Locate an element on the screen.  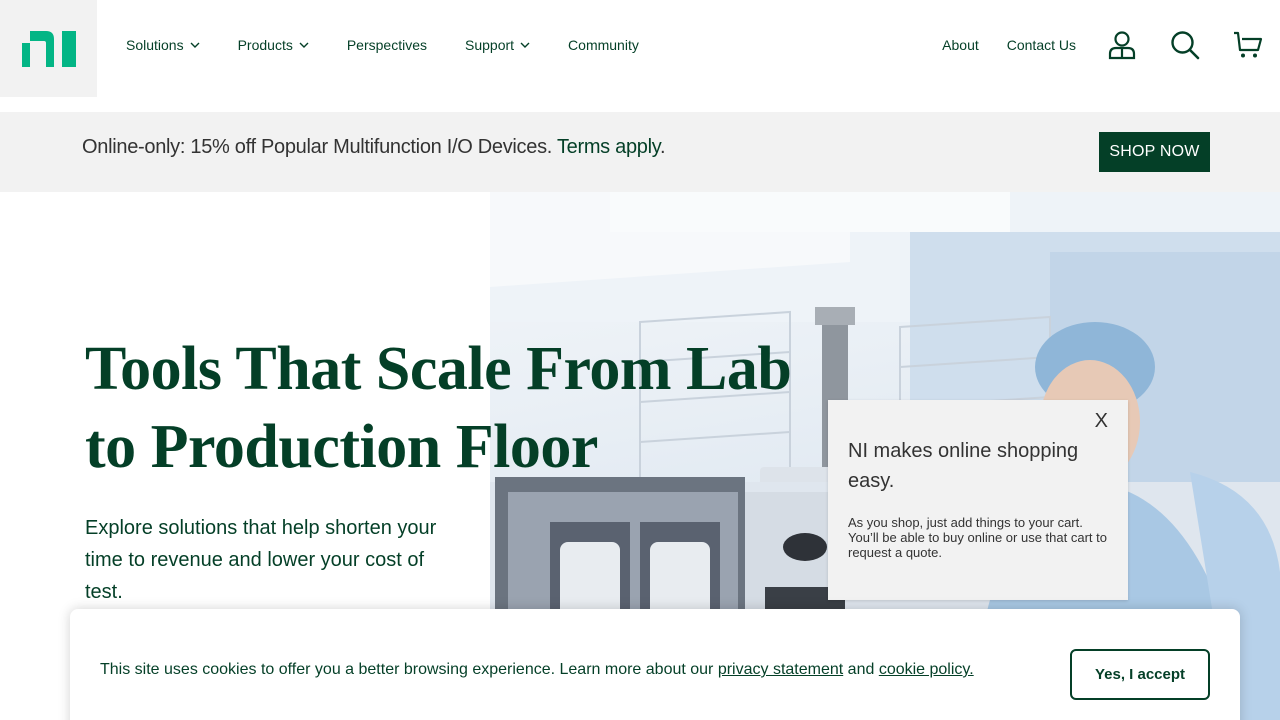
user-icon is located at coordinates (1122, 45).